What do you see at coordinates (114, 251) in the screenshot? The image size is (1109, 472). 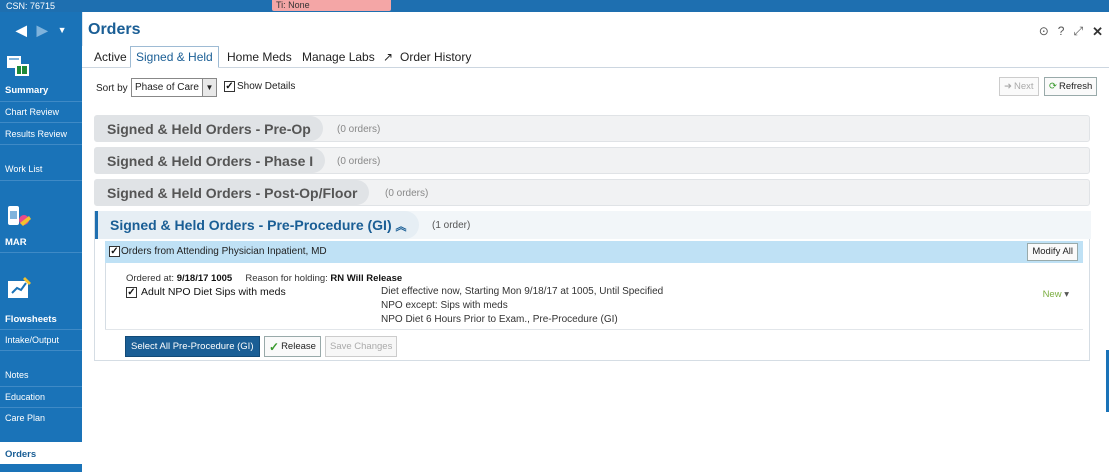 I see `group-checkbox: ✓` at bounding box center [114, 251].